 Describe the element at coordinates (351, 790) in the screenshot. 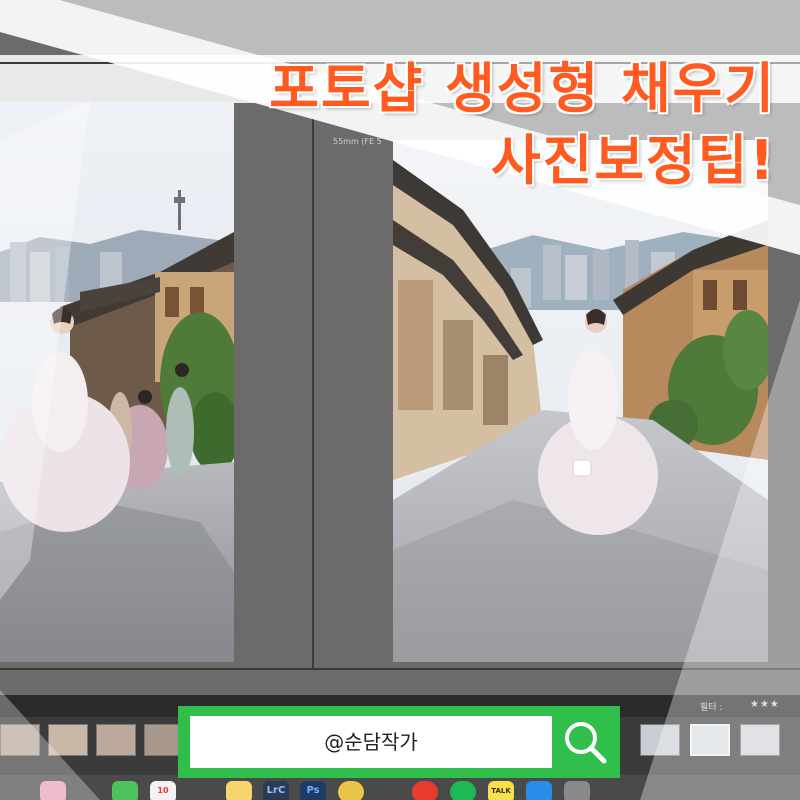

I see `chrome-icon` at that location.